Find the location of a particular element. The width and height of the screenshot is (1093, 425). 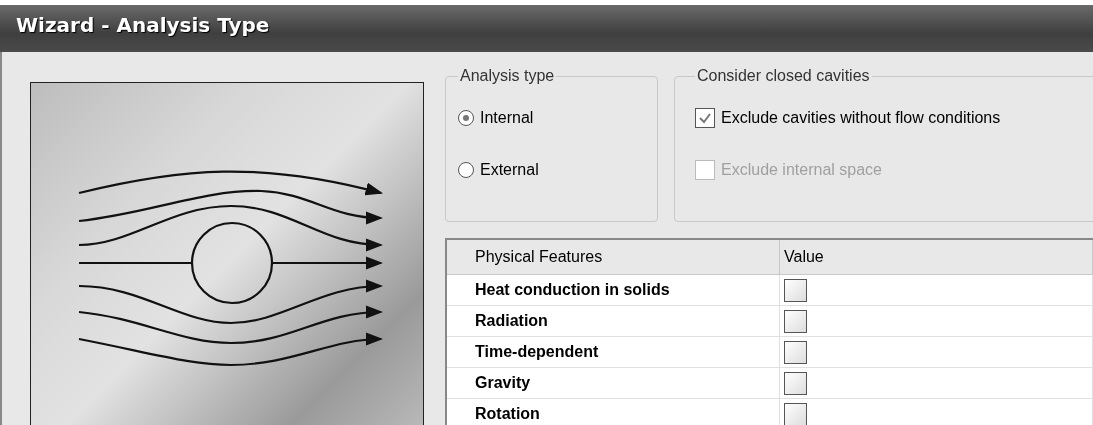

table-cell: Heat conduction in solids is located at coordinates (613, 290).